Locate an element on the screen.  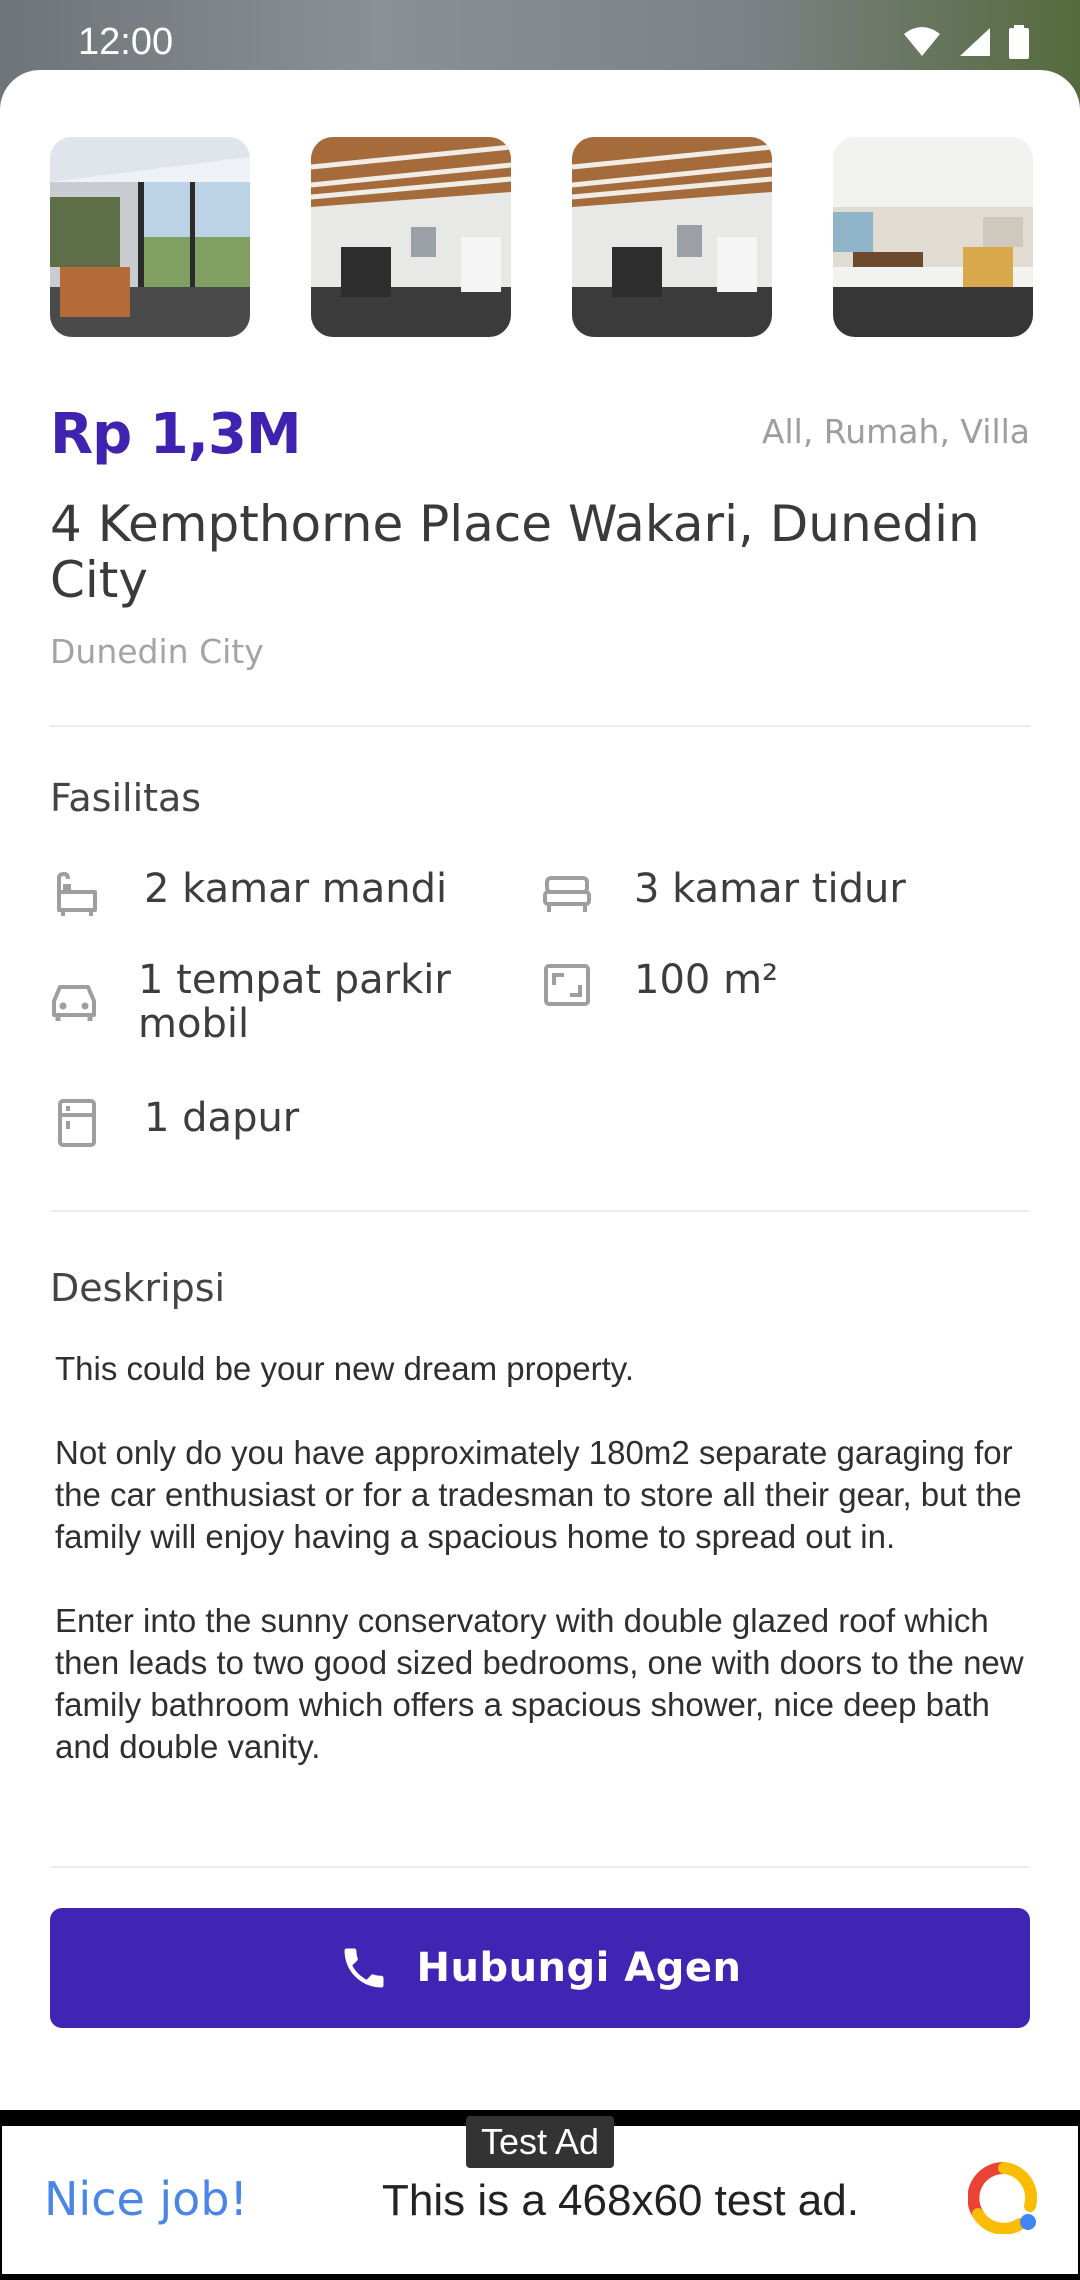
listing-city: Dunedin City is located at coordinates (157, 651).